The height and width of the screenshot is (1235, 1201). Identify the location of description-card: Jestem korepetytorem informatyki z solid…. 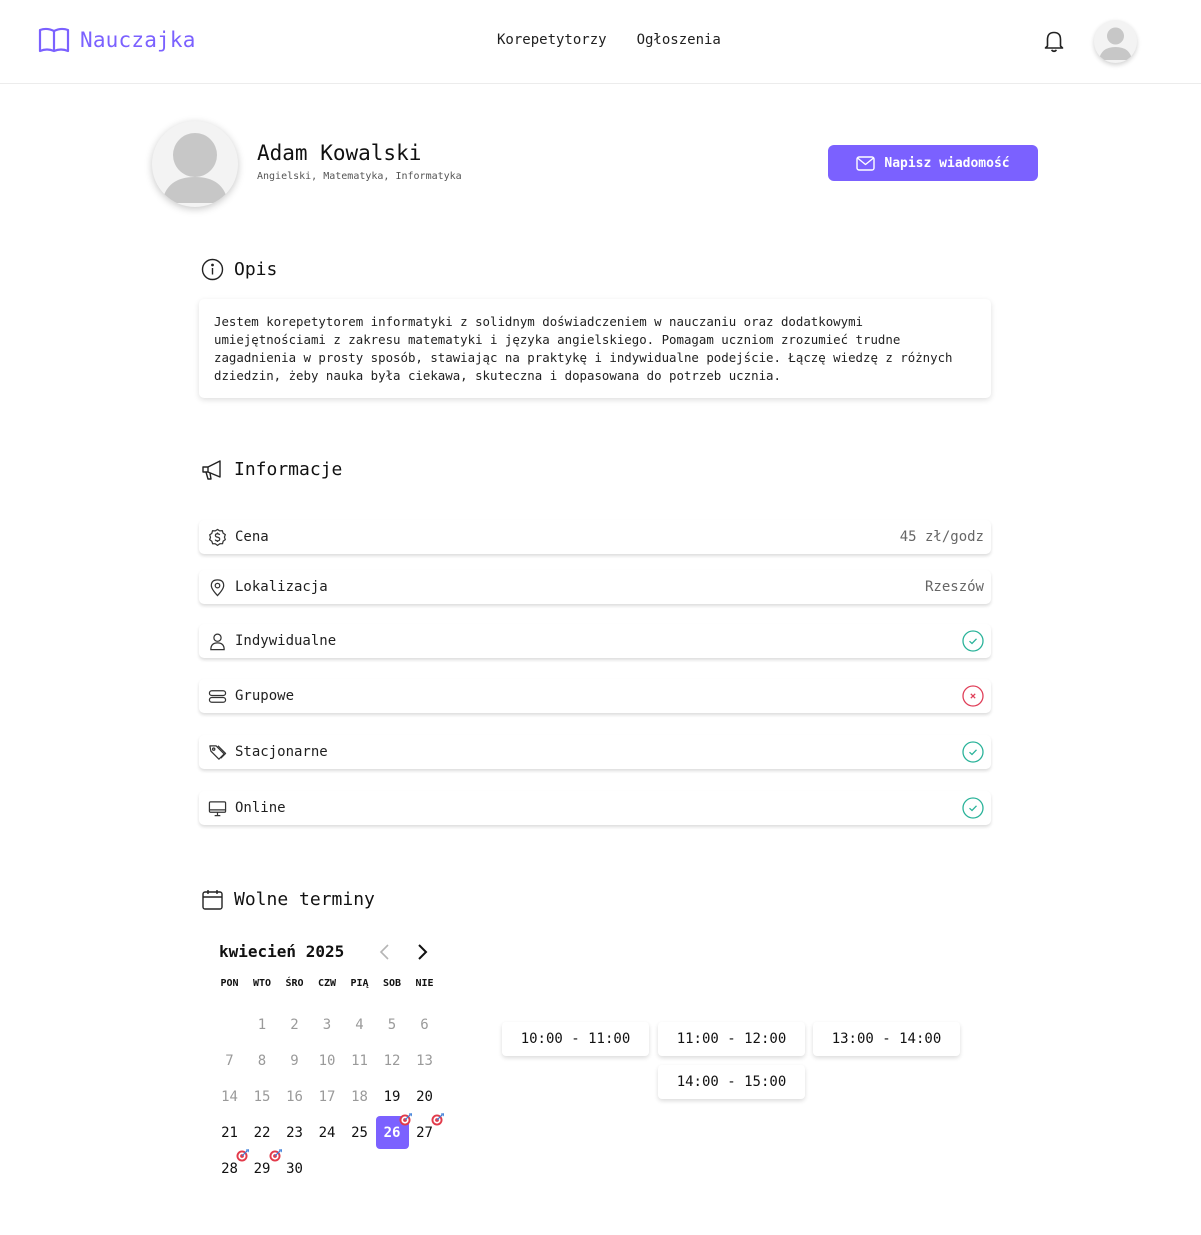
(595, 348).